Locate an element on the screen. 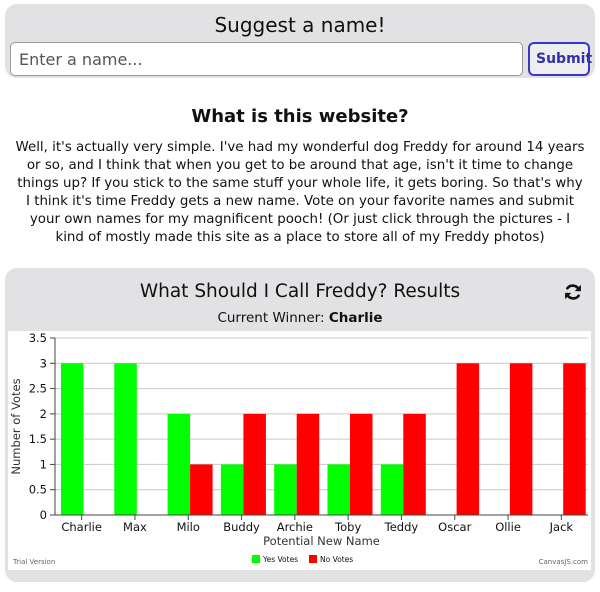  y-tick-label: 1 is located at coordinates (43, 464).